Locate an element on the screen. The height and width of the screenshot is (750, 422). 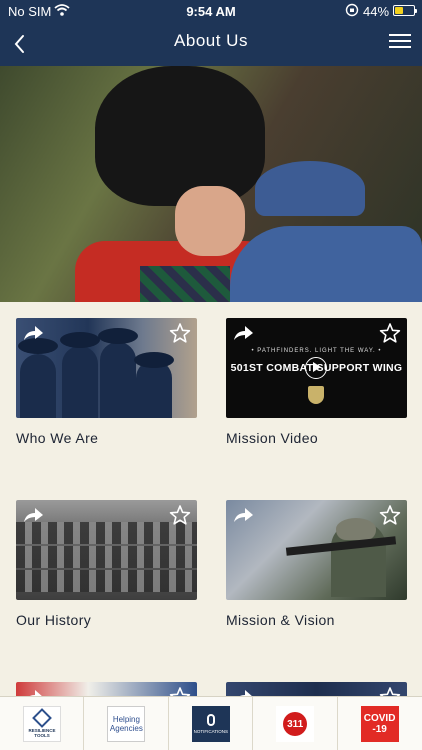
tab-resilience-tools: RESILIENCE TOOLS is located at coordinates (42, 723).